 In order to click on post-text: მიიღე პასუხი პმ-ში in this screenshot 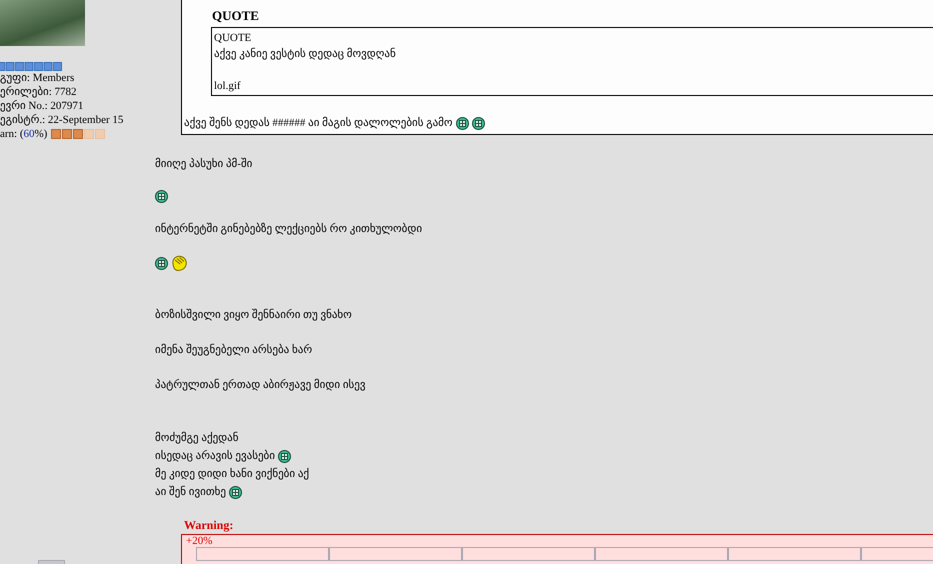, I will do `click(203, 164)`.